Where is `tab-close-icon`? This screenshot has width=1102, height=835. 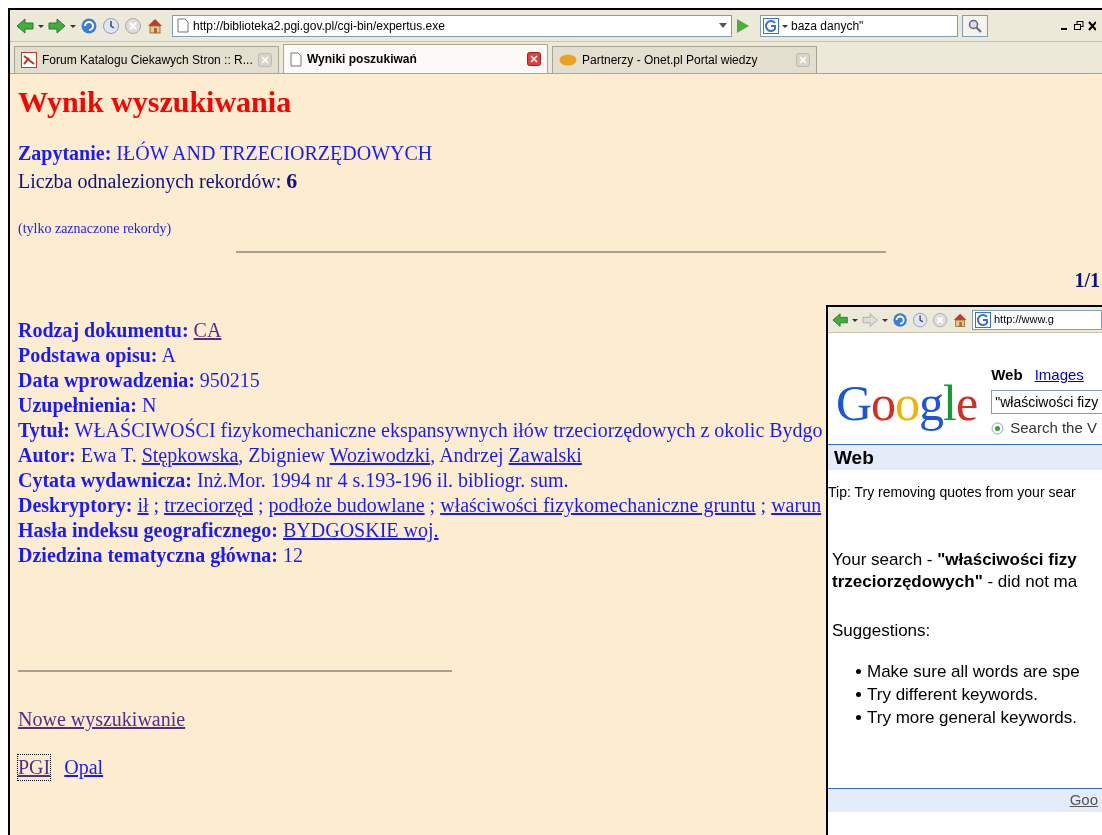 tab-close-icon is located at coordinates (534, 59).